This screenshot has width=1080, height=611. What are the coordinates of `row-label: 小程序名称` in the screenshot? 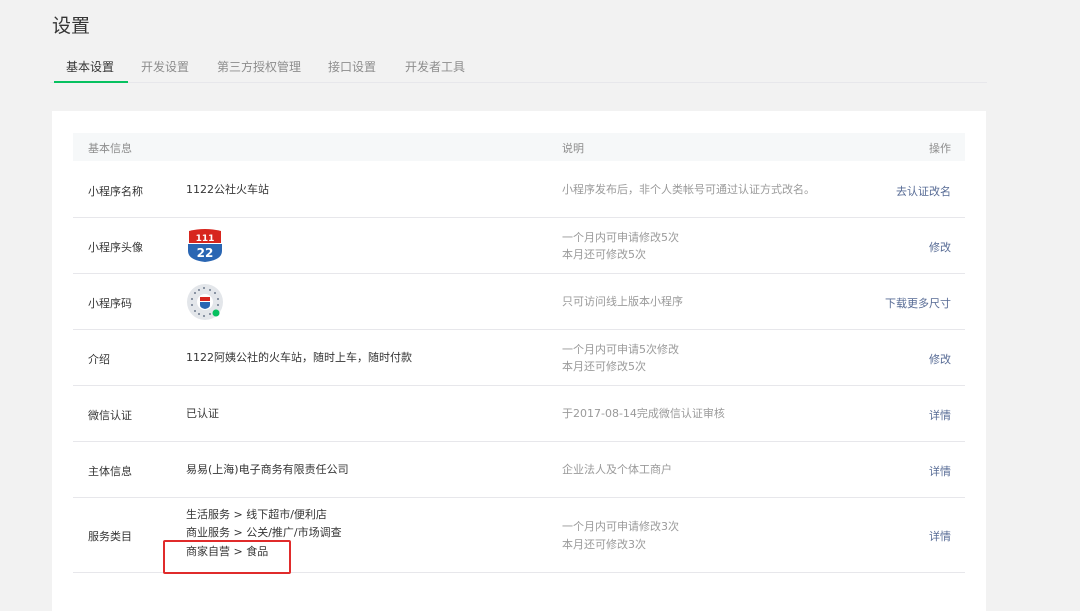 It's located at (115, 191).